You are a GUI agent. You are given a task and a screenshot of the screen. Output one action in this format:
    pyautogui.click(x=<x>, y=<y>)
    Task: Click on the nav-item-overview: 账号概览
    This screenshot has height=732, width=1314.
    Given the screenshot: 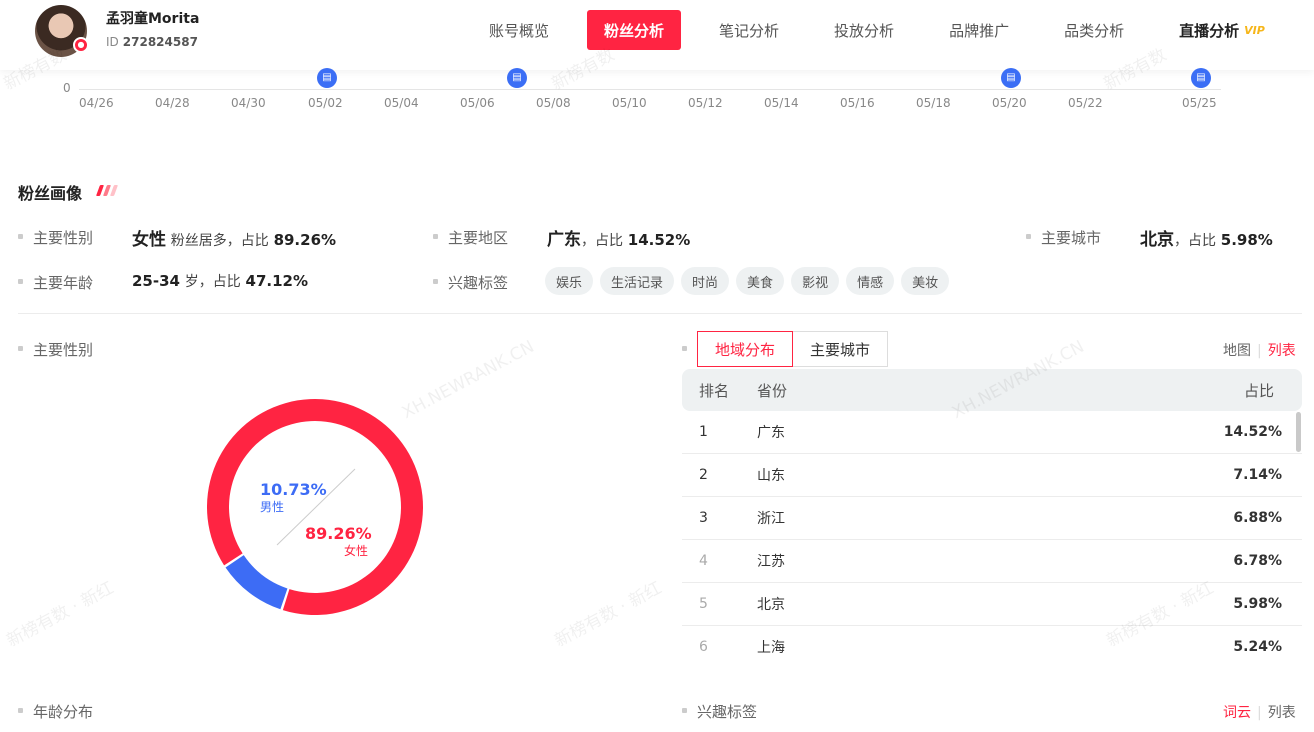 What is the action you would take?
    pyautogui.click(x=519, y=30)
    